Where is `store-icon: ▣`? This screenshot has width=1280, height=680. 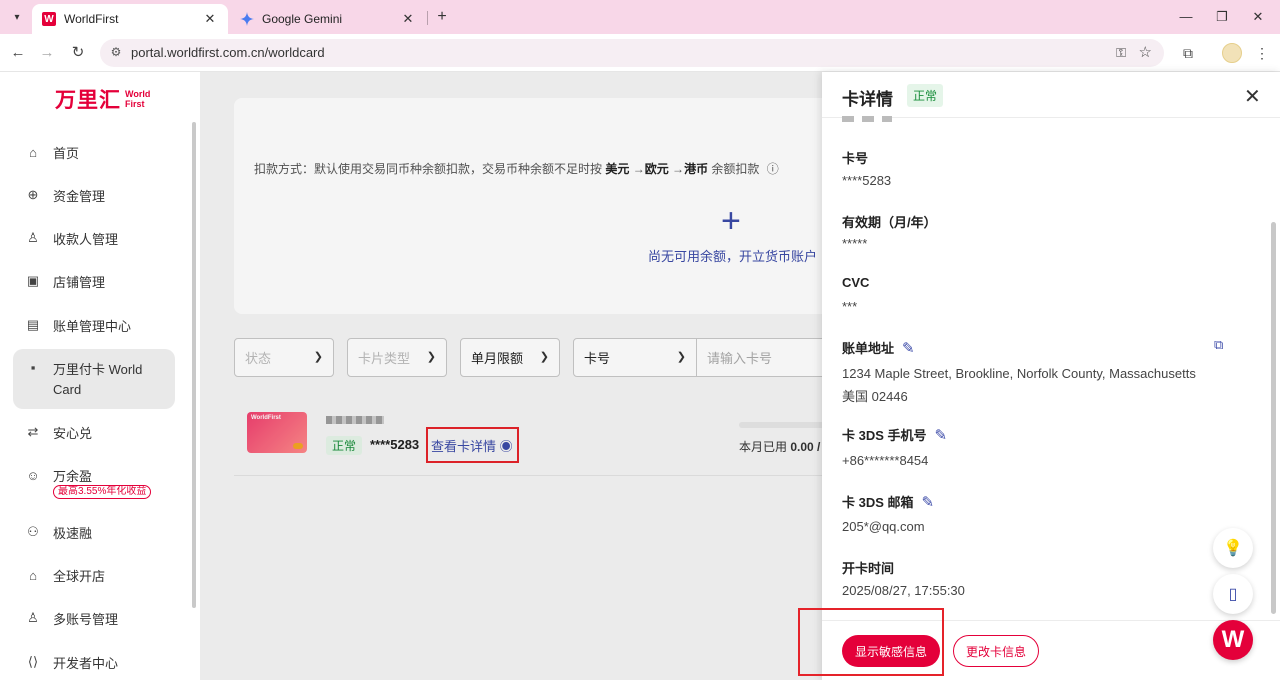 store-icon: ▣ is located at coordinates (33, 280).